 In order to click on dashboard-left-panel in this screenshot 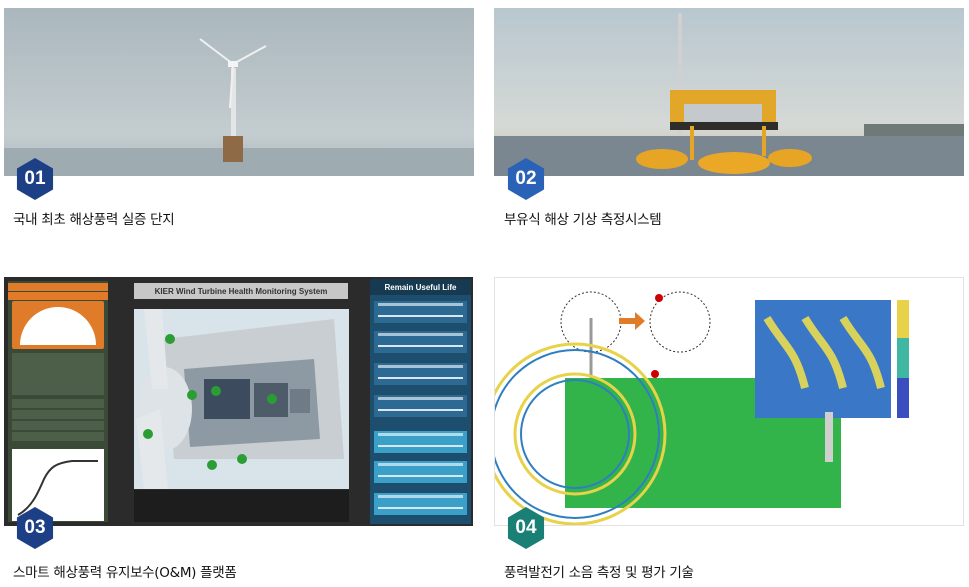, I will do `click(58, 401)`.